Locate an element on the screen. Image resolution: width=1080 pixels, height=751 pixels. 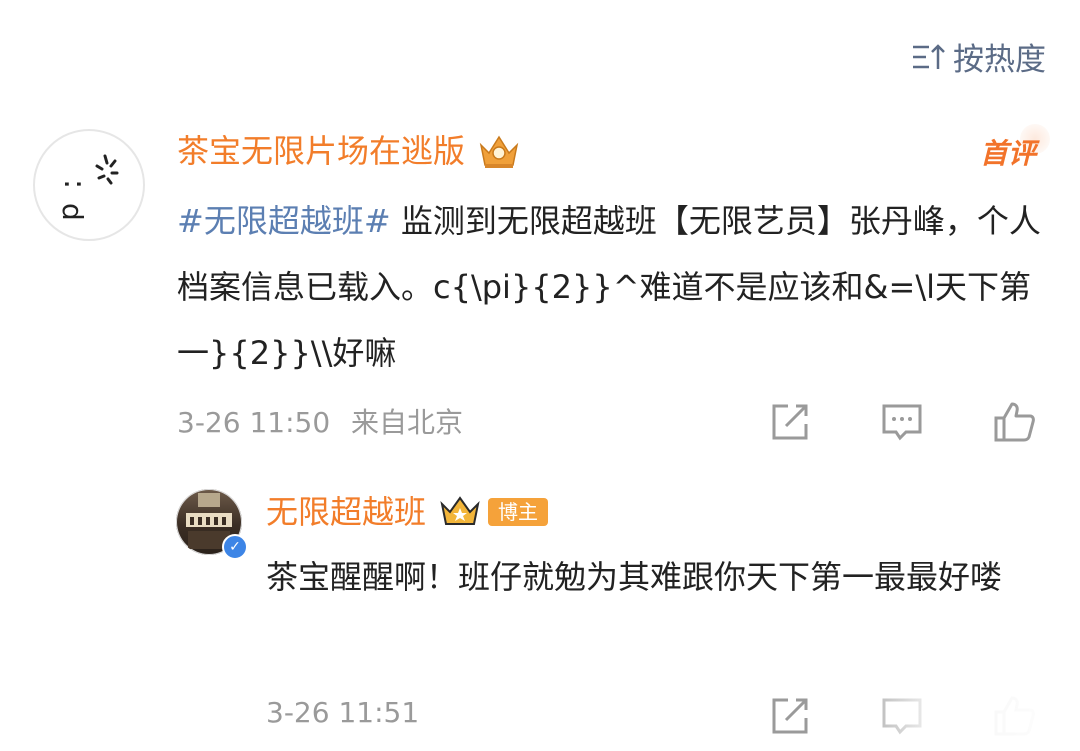
reply-author-name: 无限超越班 is located at coordinates (346, 512).